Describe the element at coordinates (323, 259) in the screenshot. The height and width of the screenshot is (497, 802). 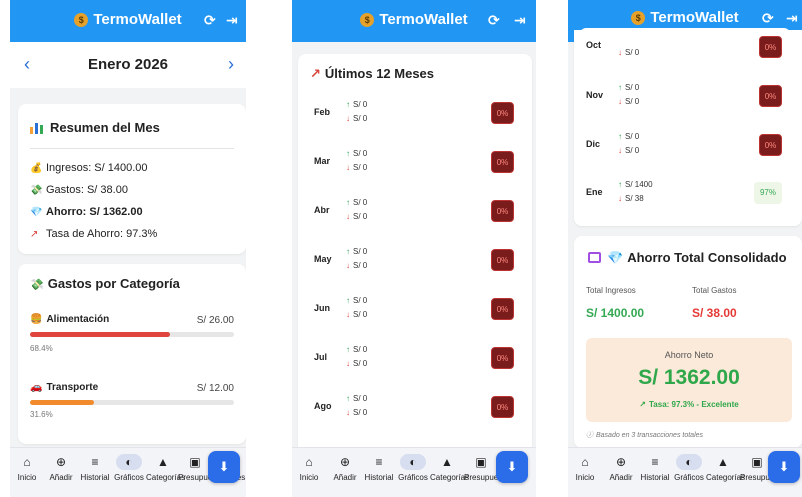
I see `month-name: May` at that location.